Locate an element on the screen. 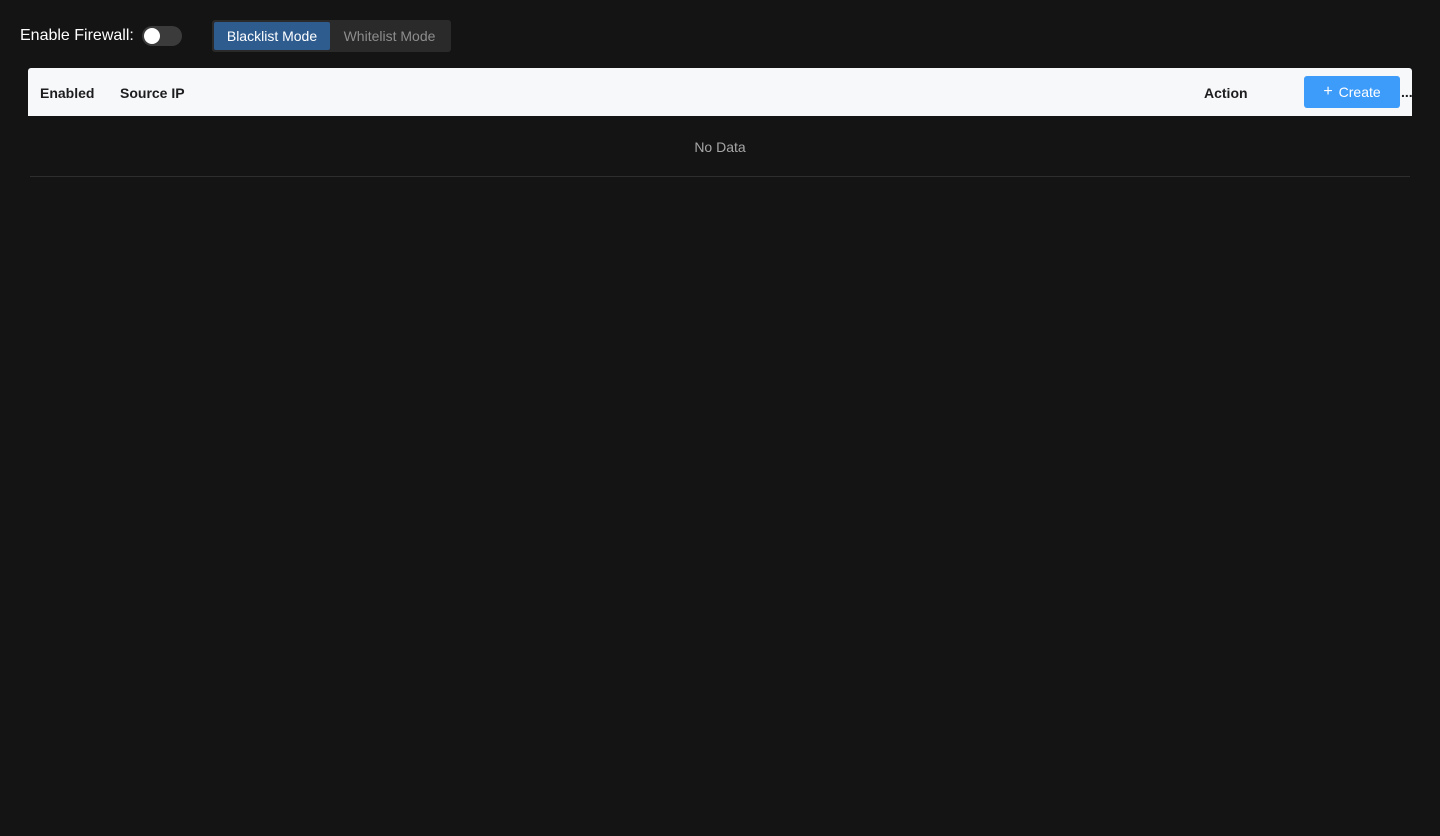 The image size is (1440, 836). firewall-toggle is located at coordinates (161, 36).